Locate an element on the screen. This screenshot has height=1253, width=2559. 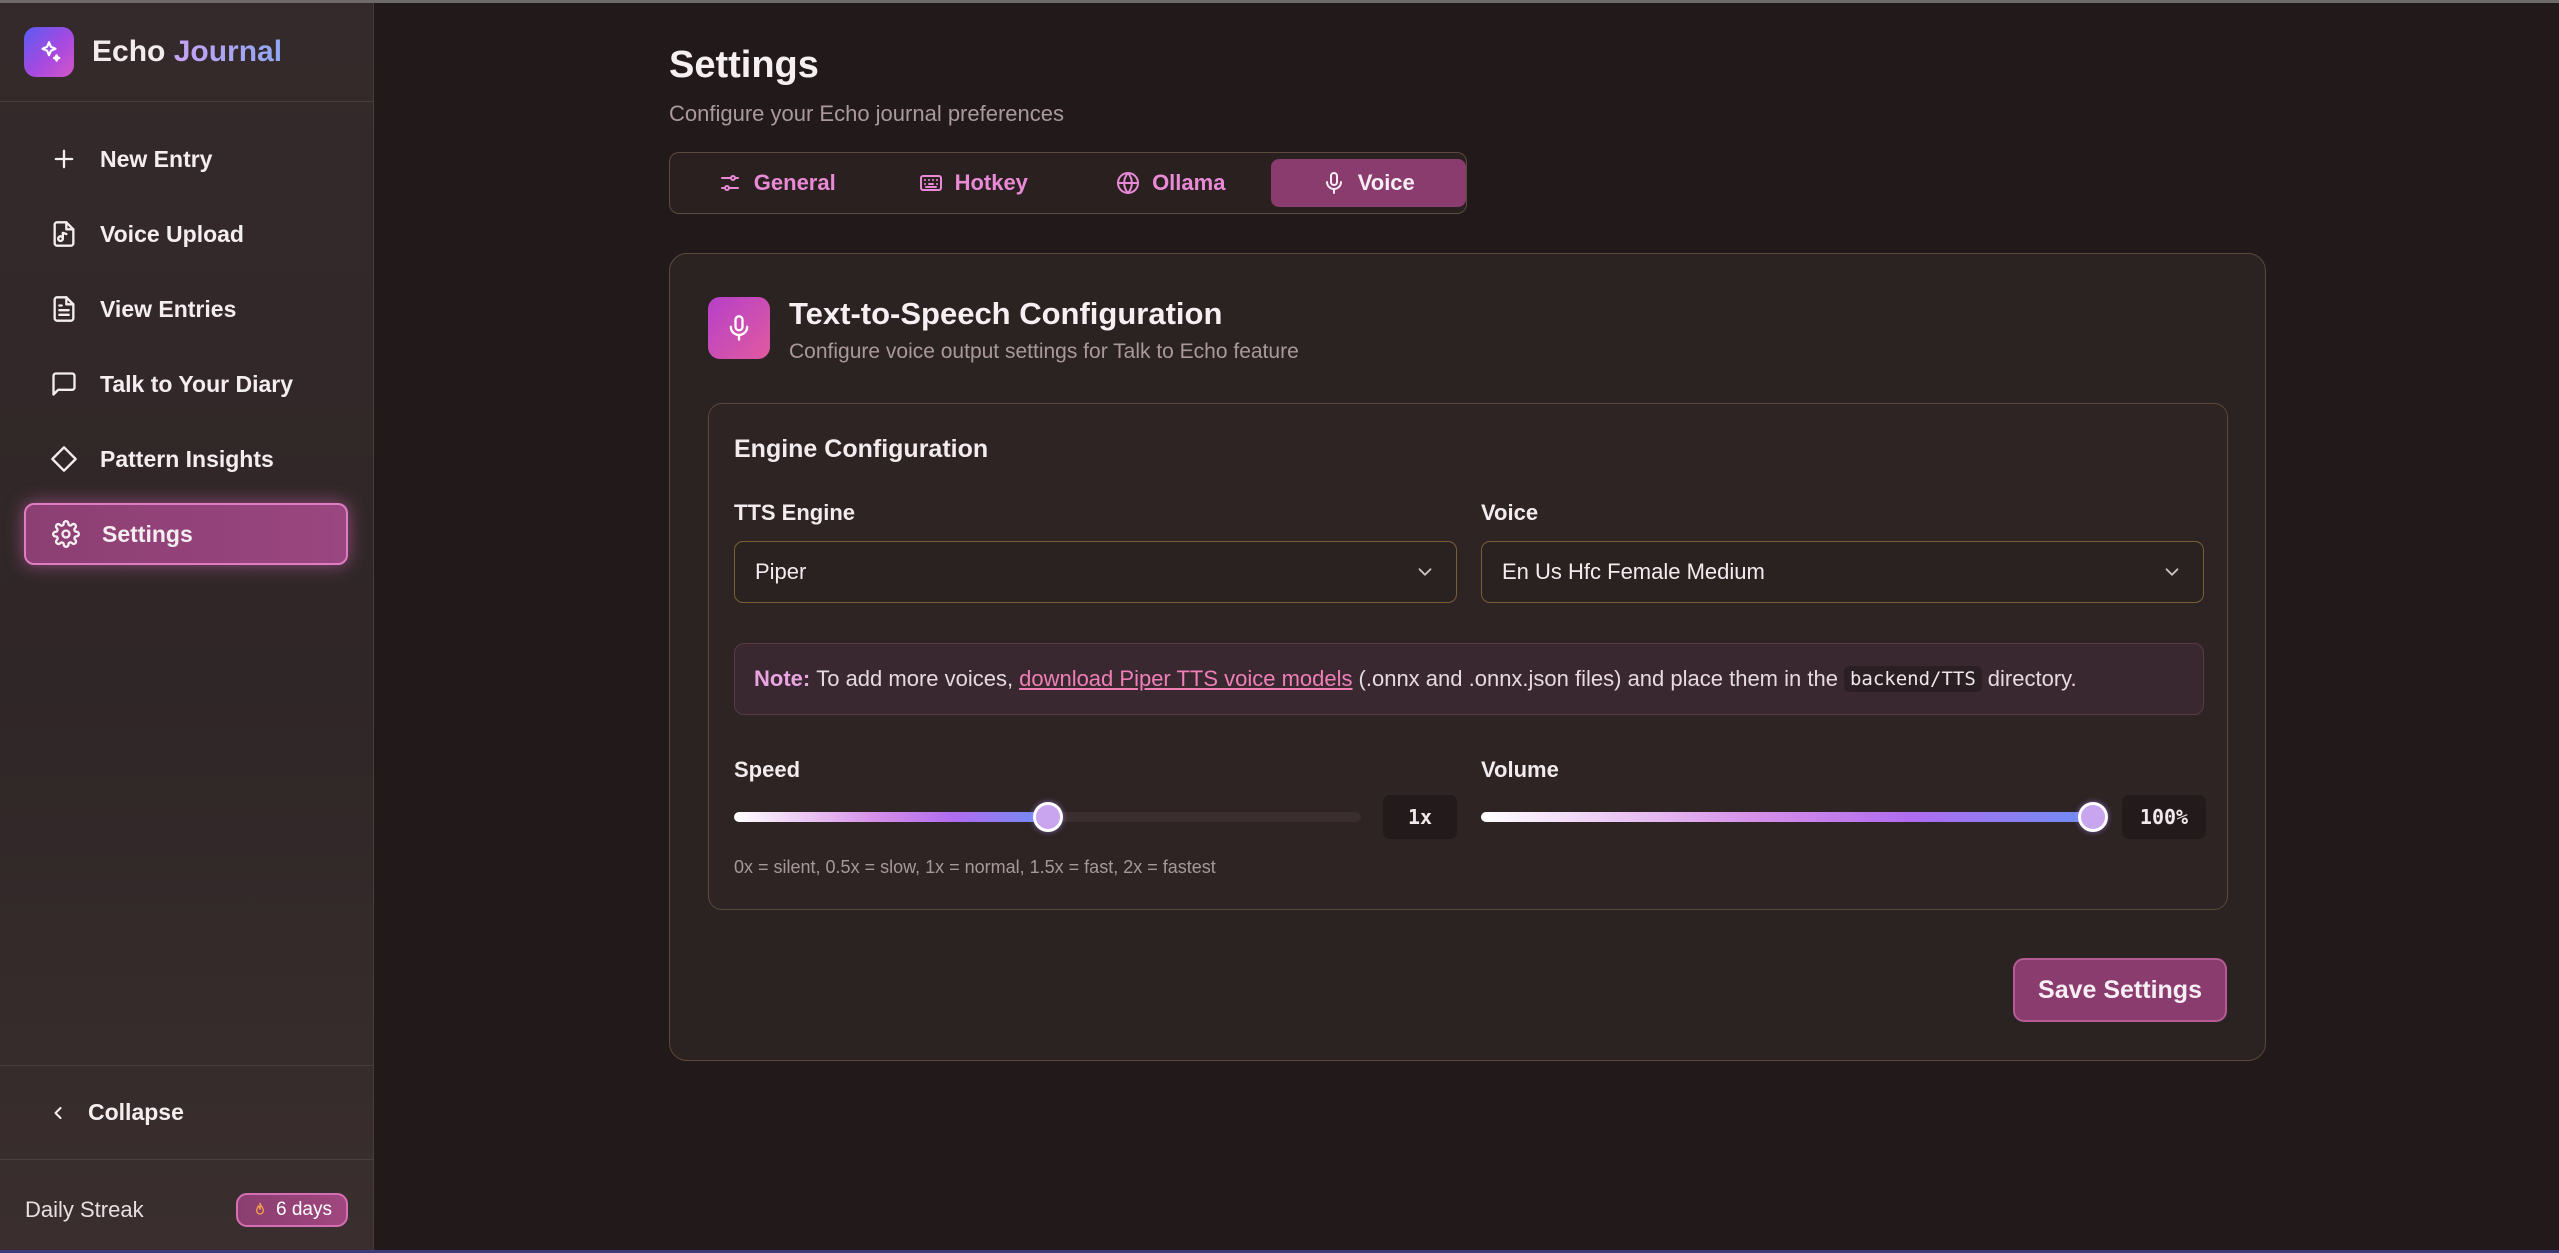
note-code: backend/TTS is located at coordinates (1912, 679).